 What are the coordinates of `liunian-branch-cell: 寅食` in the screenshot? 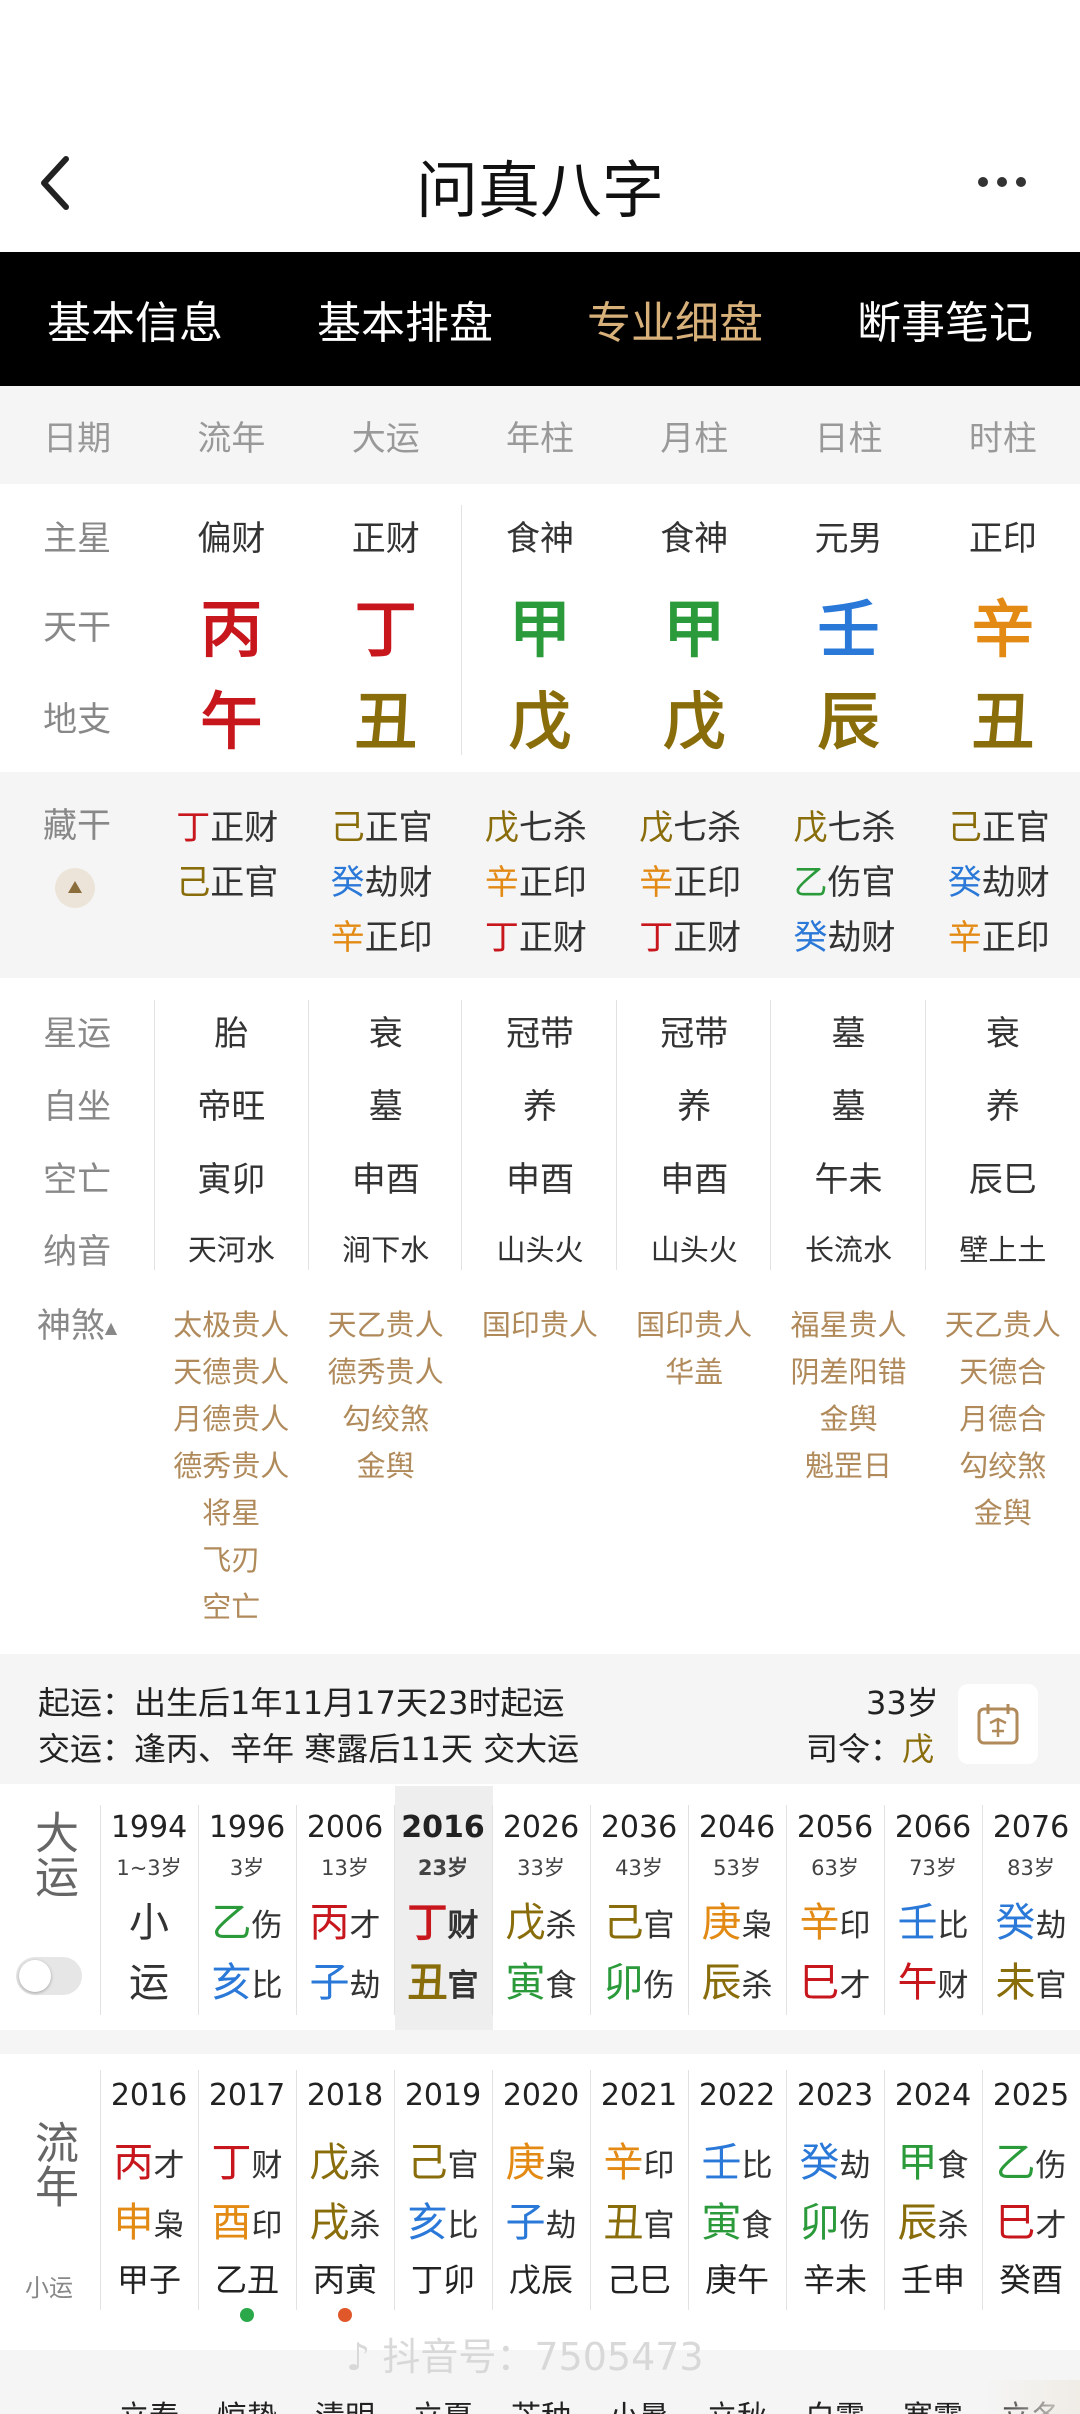 It's located at (737, 2219).